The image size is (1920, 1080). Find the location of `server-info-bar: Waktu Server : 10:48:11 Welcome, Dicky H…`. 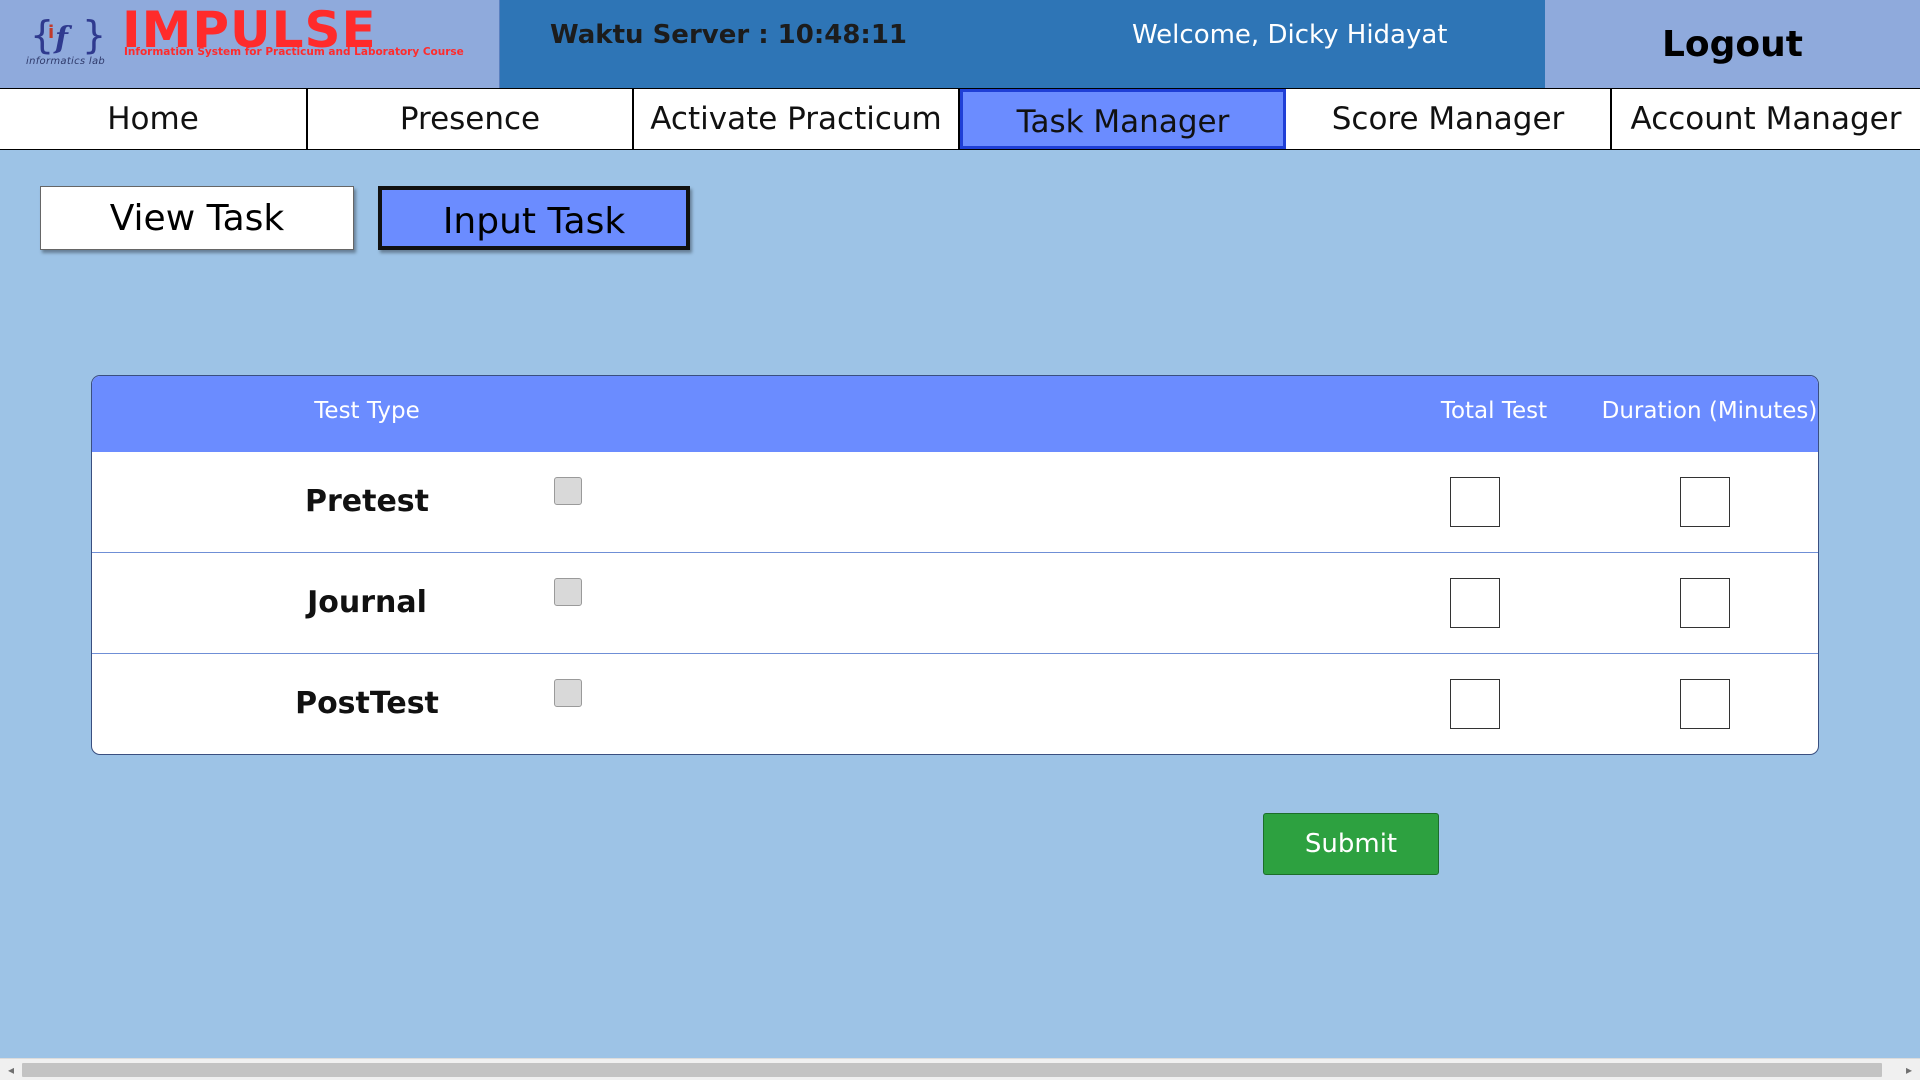

server-info-bar: Waktu Server : 10:48:11 Welcome, Dicky H… is located at coordinates (1022, 44).